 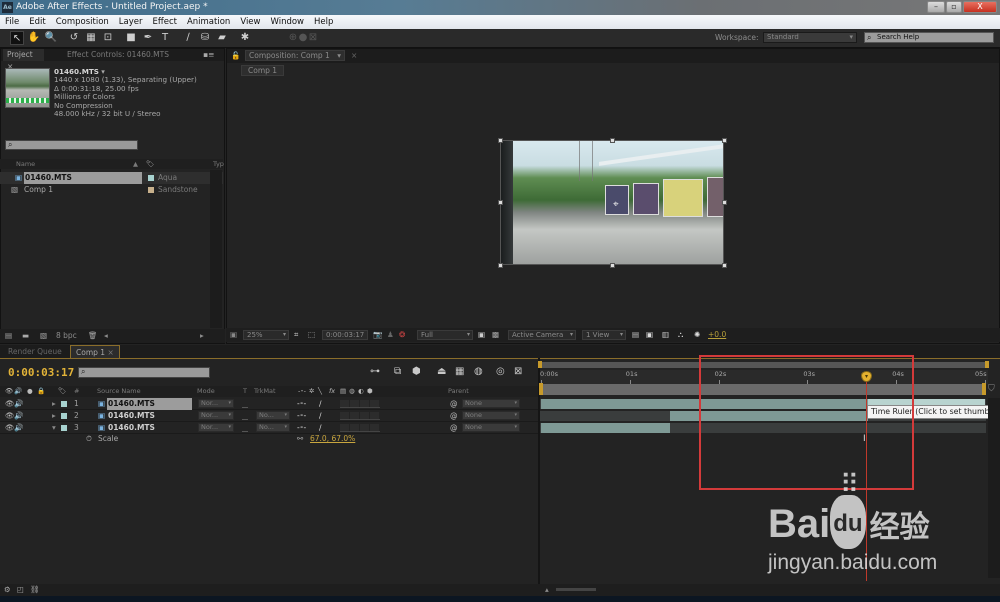 What do you see at coordinates (576, 589) in the screenshot?
I see `timeline-zoom-slider` at bounding box center [576, 589].